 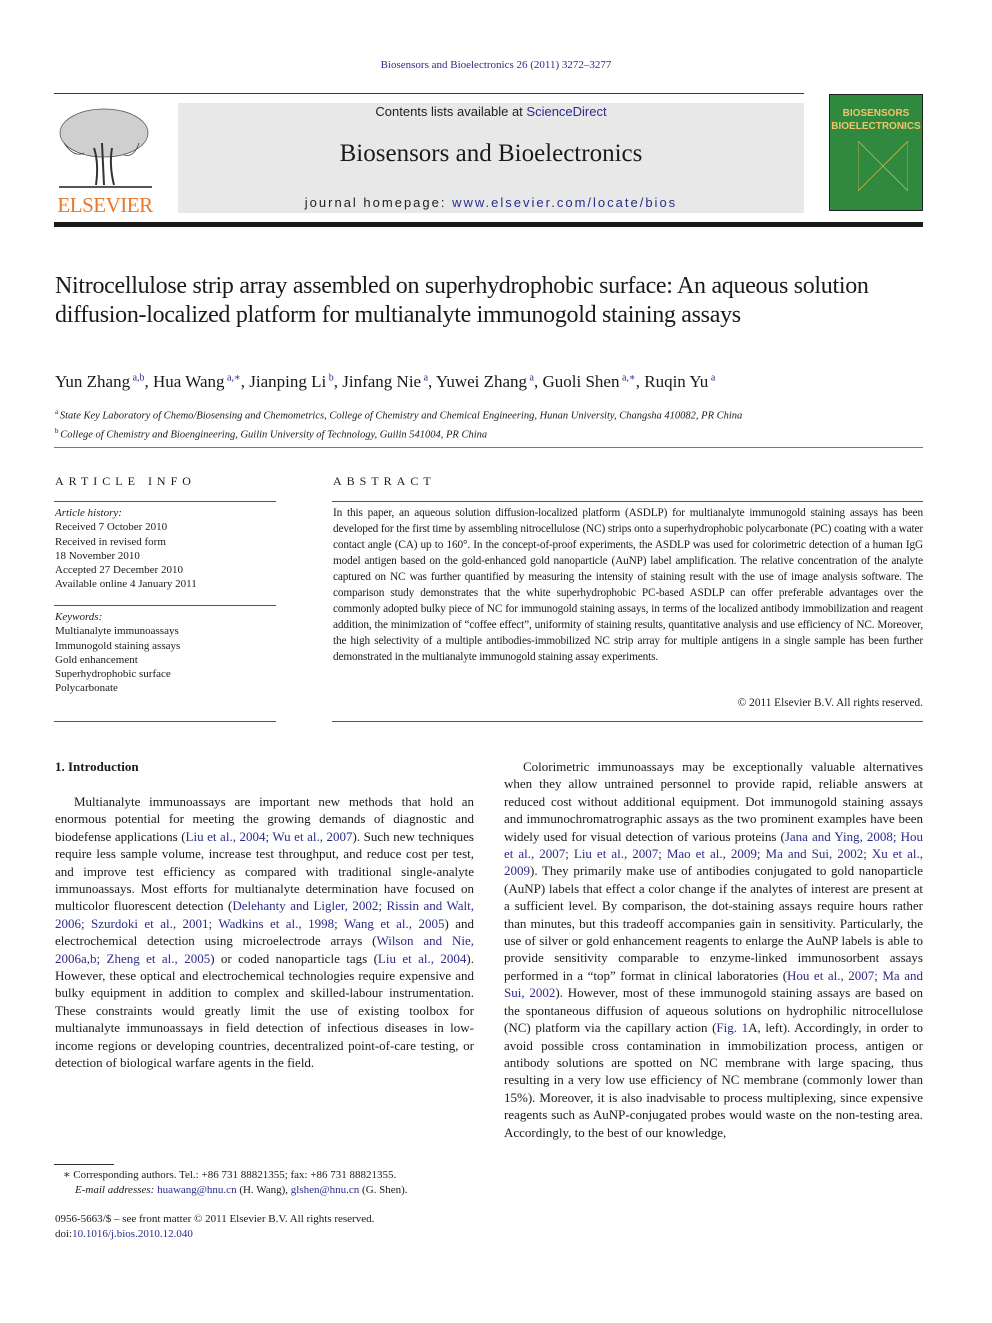 What do you see at coordinates (132, 1234) in the screenshot?
I see `doi-link: 10.1016/j.bios.2010.12.040` at bounding box center [132, 1234].